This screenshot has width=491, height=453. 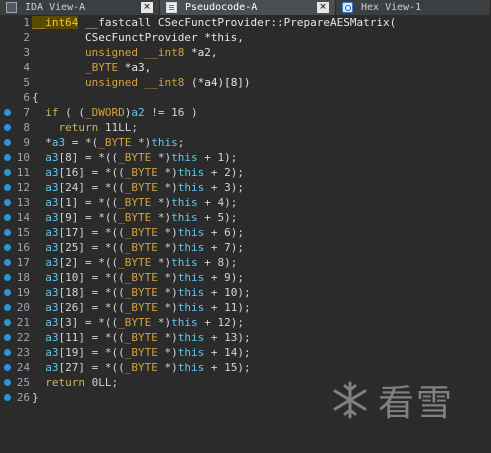 I want to click on line-number: 17, so click(x=23, y=262).